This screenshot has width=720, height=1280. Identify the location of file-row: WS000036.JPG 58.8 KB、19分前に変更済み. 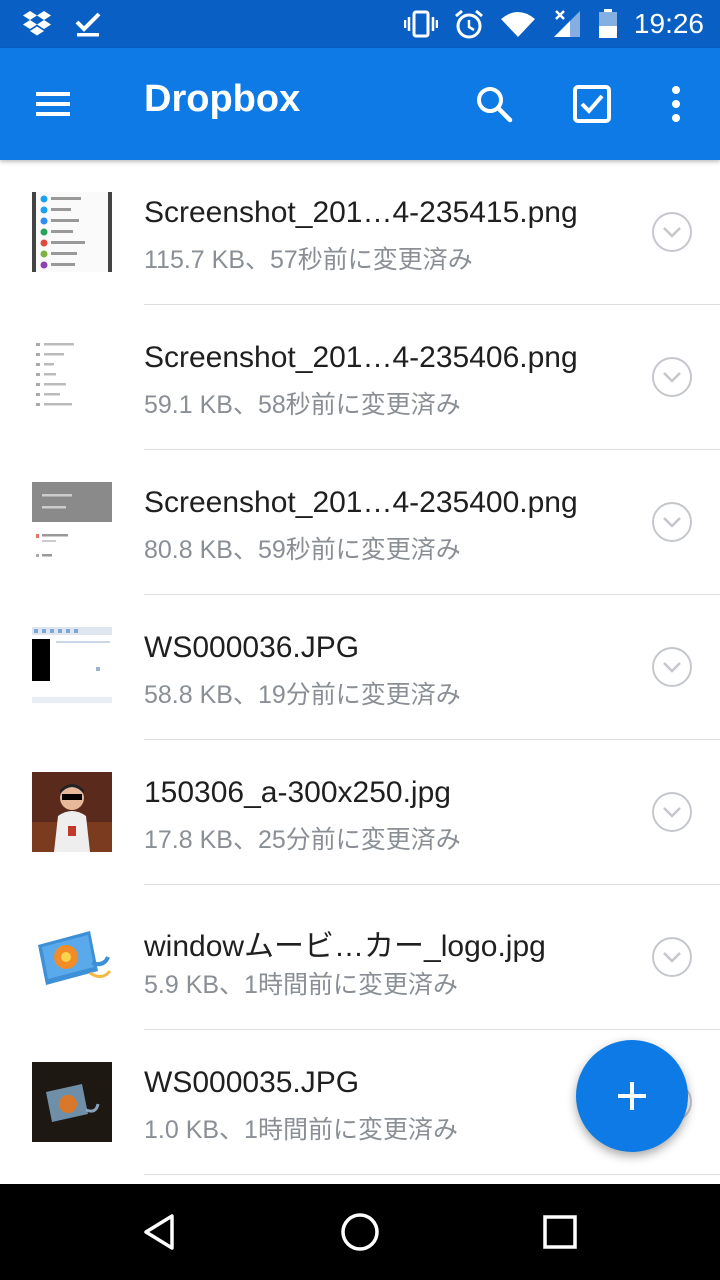
(360, 667).